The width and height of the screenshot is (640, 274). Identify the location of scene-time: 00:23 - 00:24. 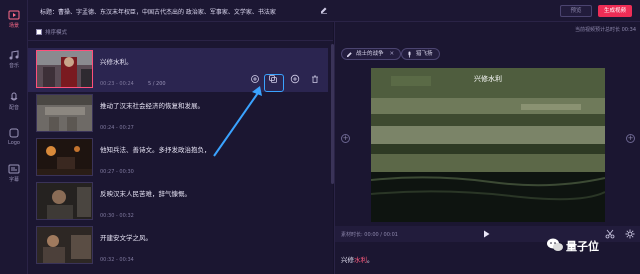
(117, 84).